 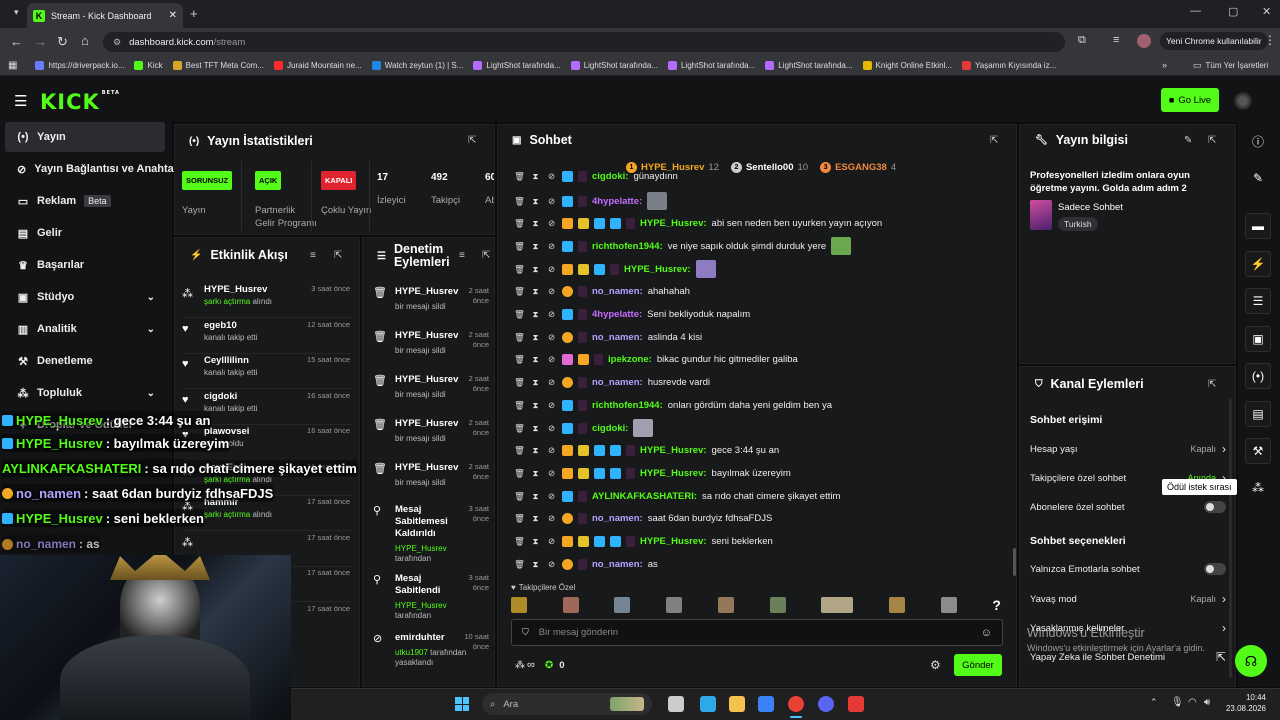 What do you see at coordinates (1154, 702) in the screenshot?
I see `tray-chevron-icon: ⌃` at bounding box center [1154, 702].